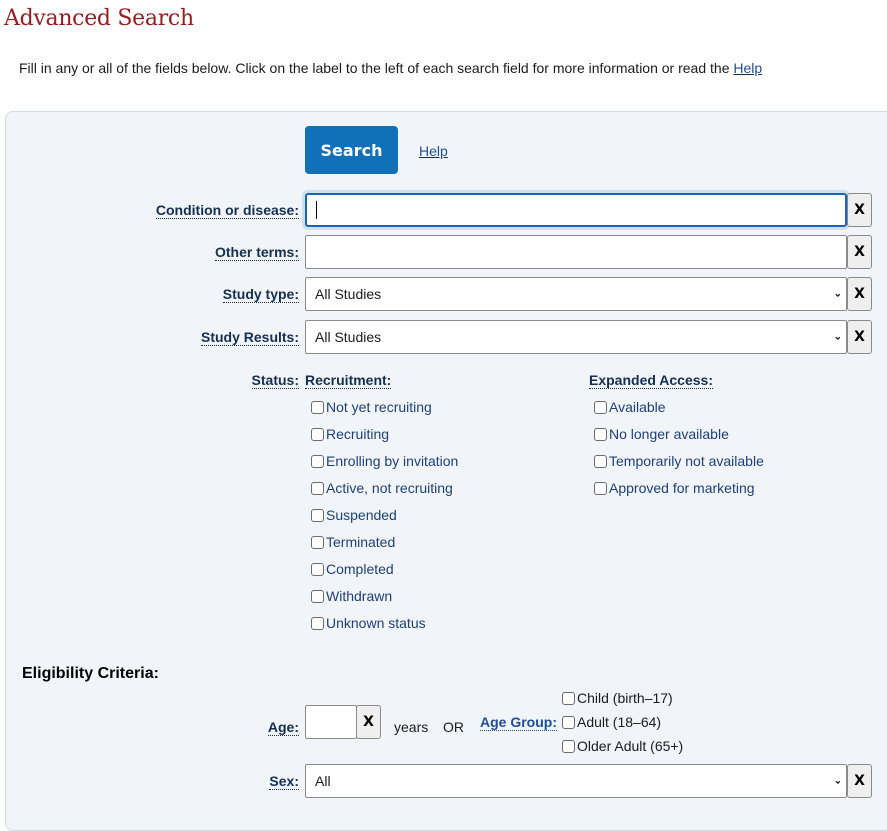 This screenshot has width=887, height=831. I want to click on condition-input, so click(576, 210).